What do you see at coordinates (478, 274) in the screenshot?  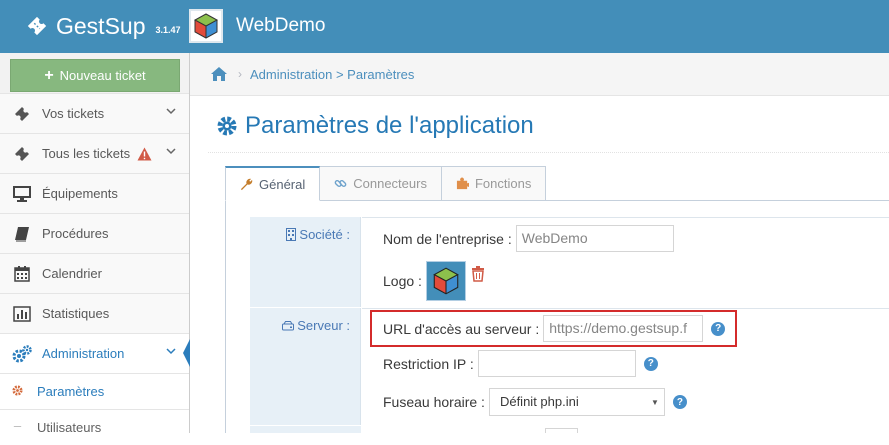 I see `trash-icon` at bounding box center [478, 274].